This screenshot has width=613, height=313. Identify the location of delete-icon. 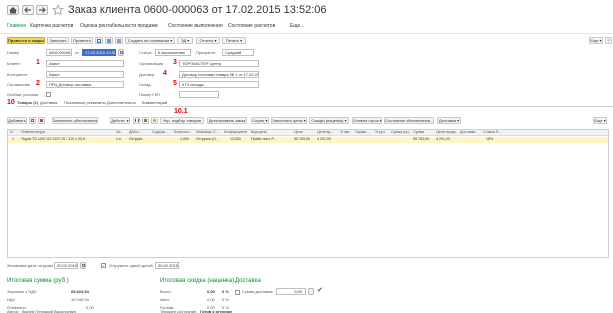
(41, 120).